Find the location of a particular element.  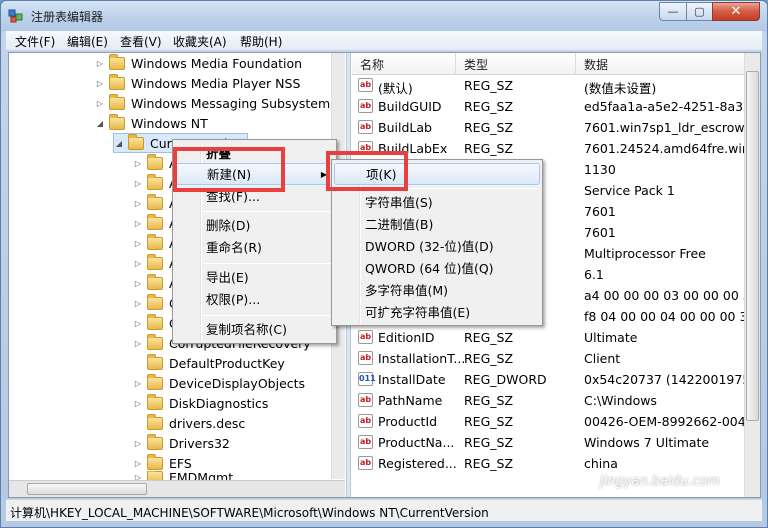

tree-horizontal-scrollbar is located at coordinates (177, 488).